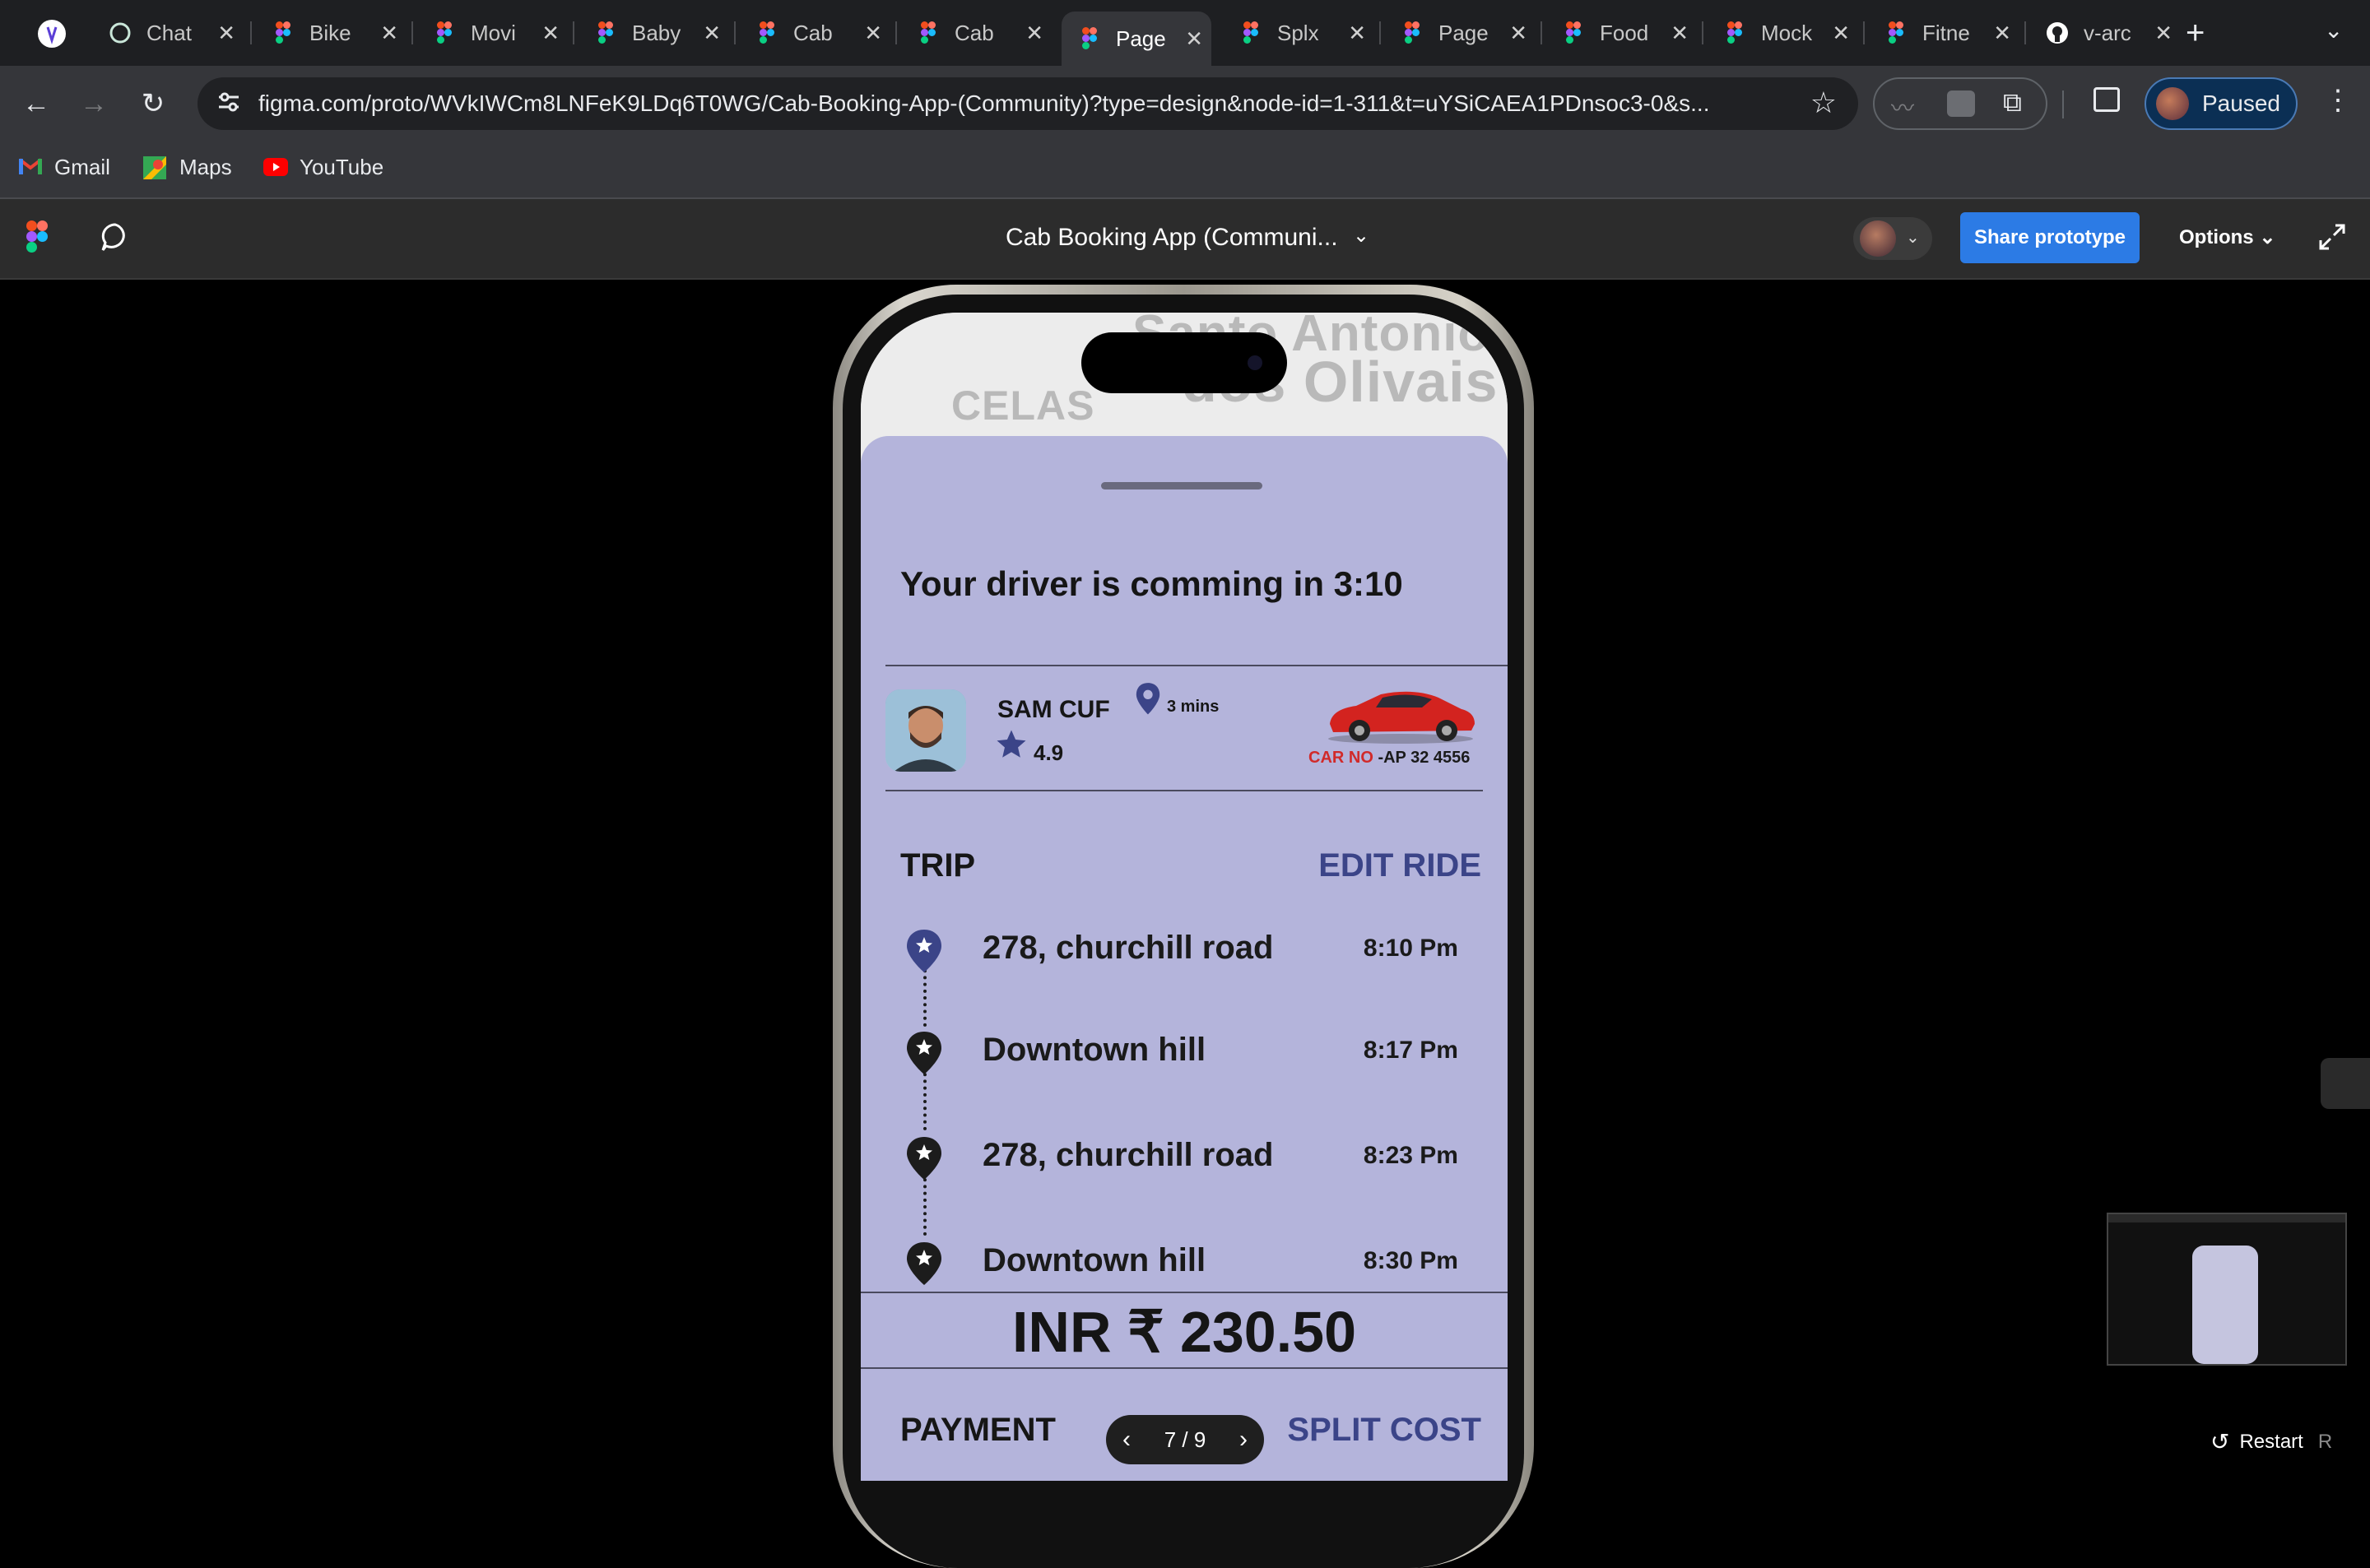 This screenshot has width=2370, height=1568. Describe the element at coordinates (2338, 100) in the screenshot. I see `kebab-menu-icon: ⋮` at that location.